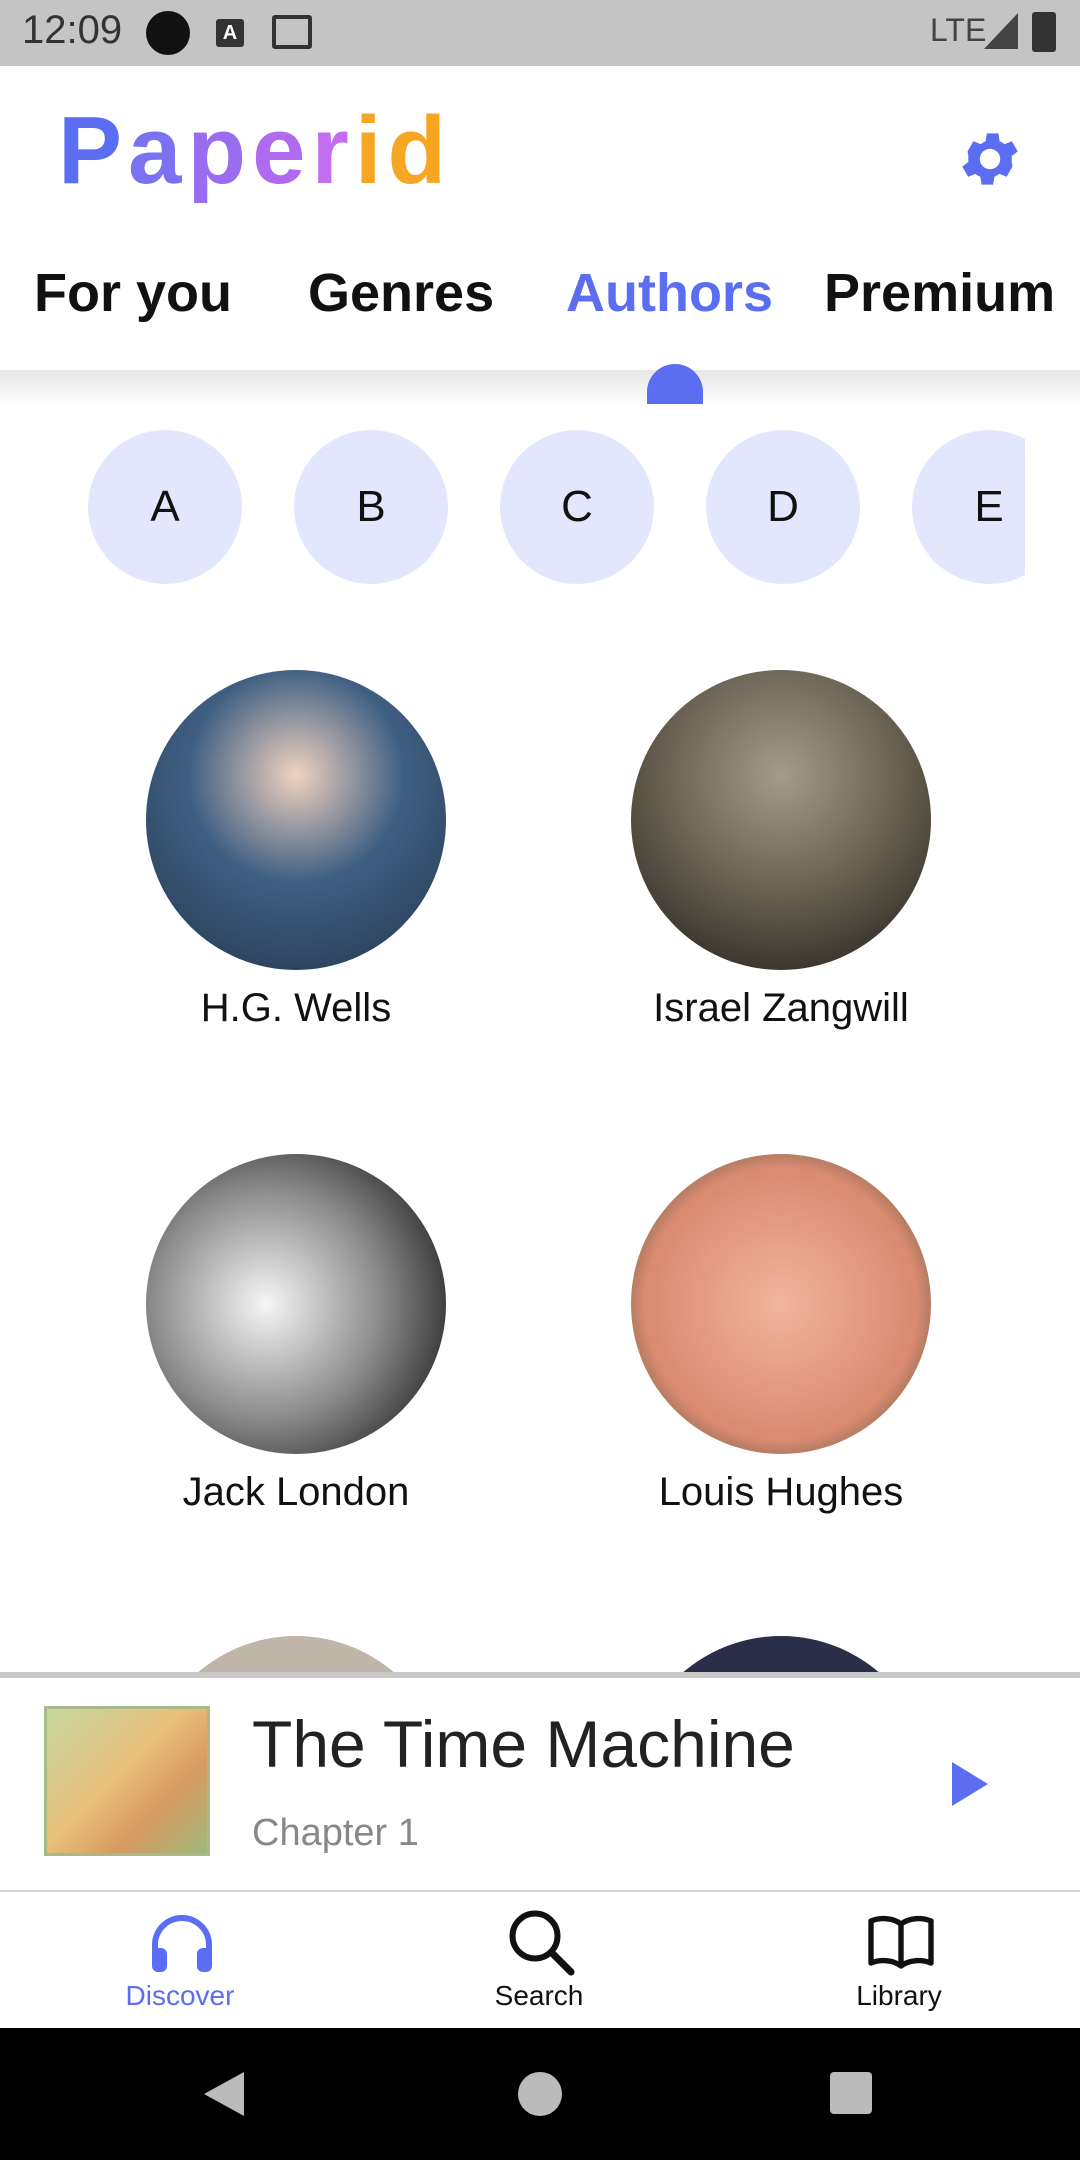  I want to click on author-card: Louis Hughes, so click(781, 1334).